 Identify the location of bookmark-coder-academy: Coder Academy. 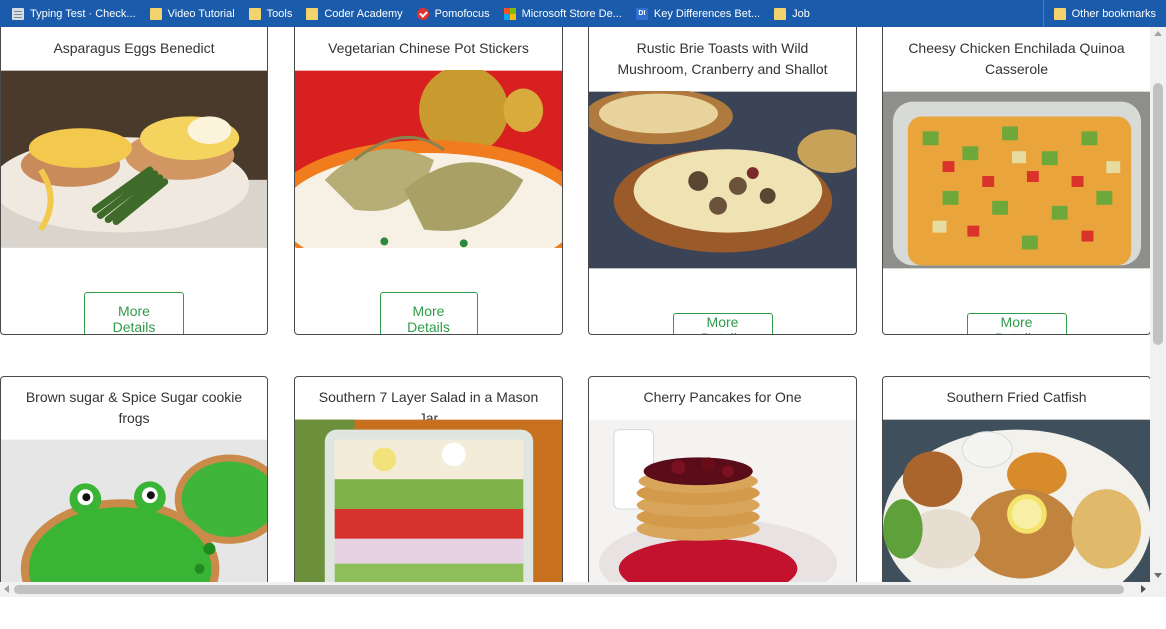
(355, 13).